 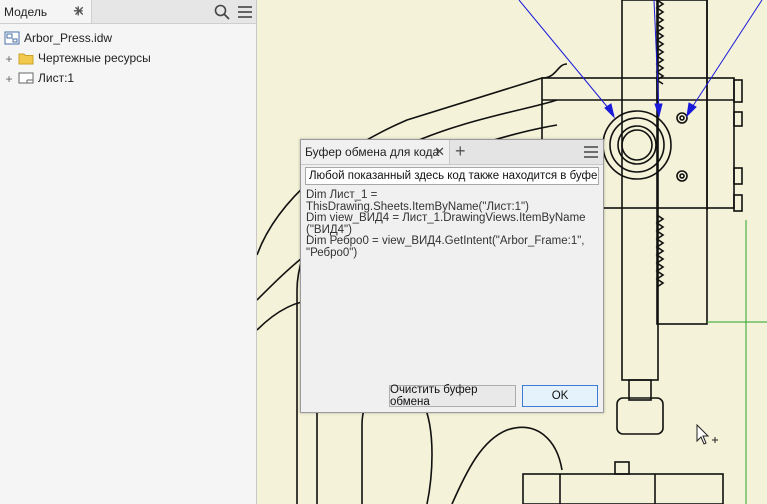 What do you see at coordinates (26, 59) in the screenshot?
I see `folder-icon` at bounding box center [26, 59].